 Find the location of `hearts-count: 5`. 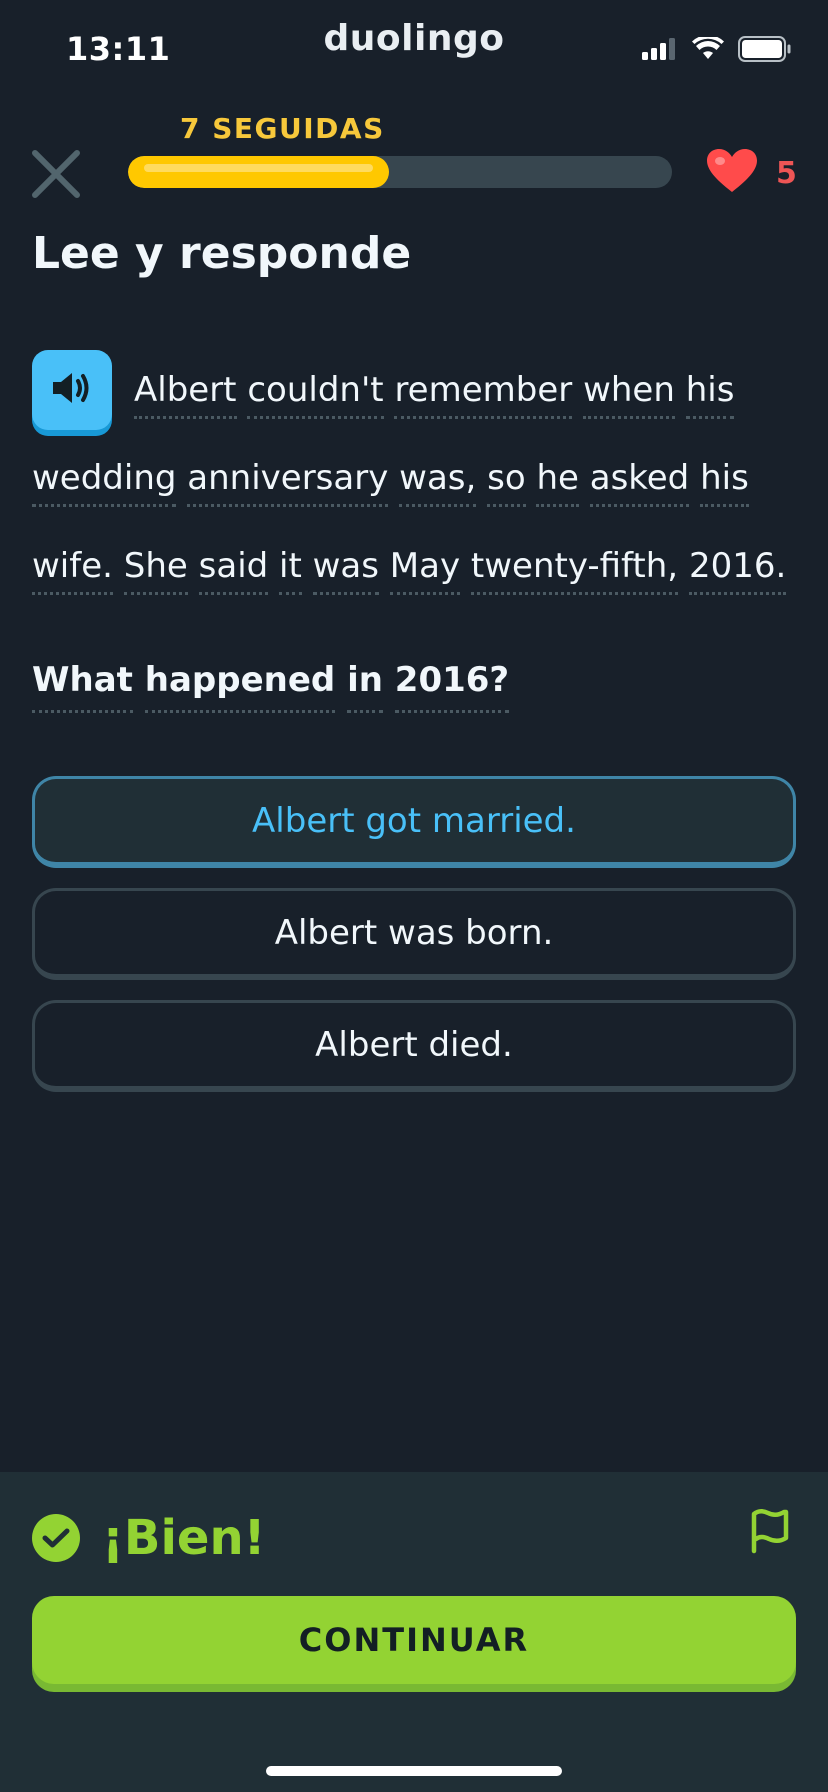

hearts-count: 5 is located at coordinates (786, 173).